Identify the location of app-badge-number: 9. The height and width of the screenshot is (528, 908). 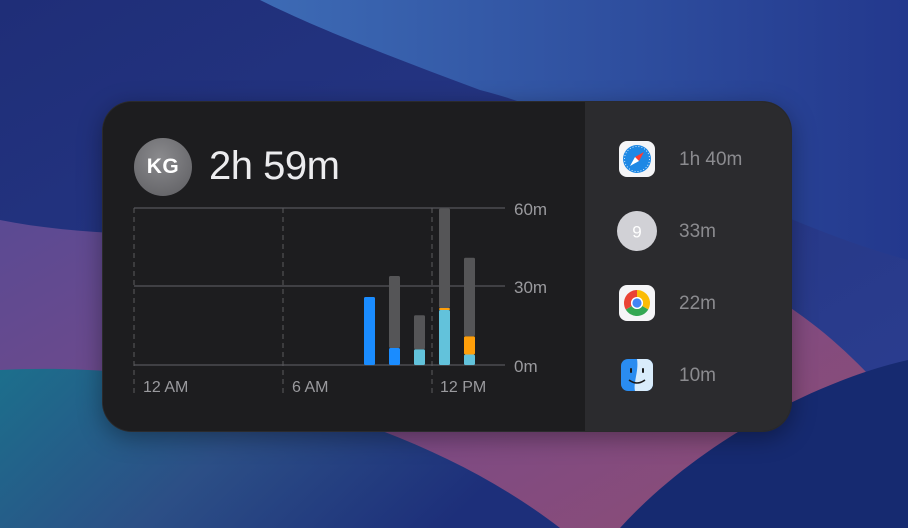
(636, 232).